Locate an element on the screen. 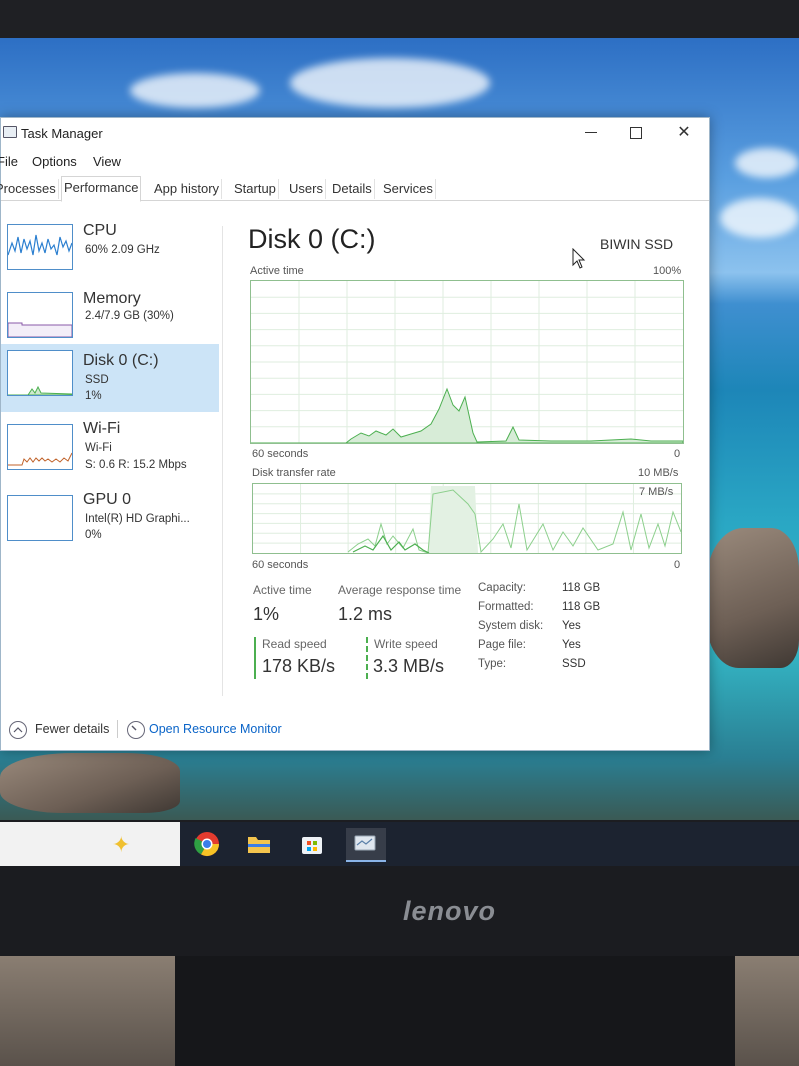 The height and width of the screenshot is (1066, 799). chevron-up-icon is located at coordinates (18, 730).